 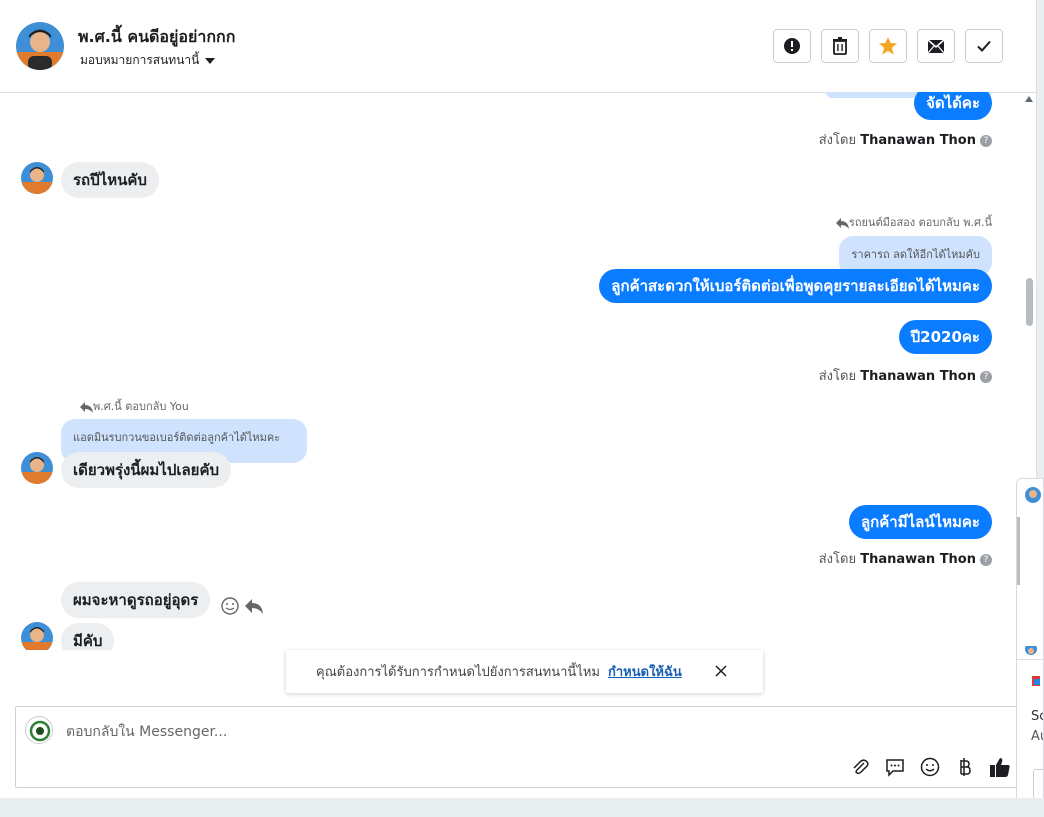 I want to click on spam-button, so click(x=792, y=46).